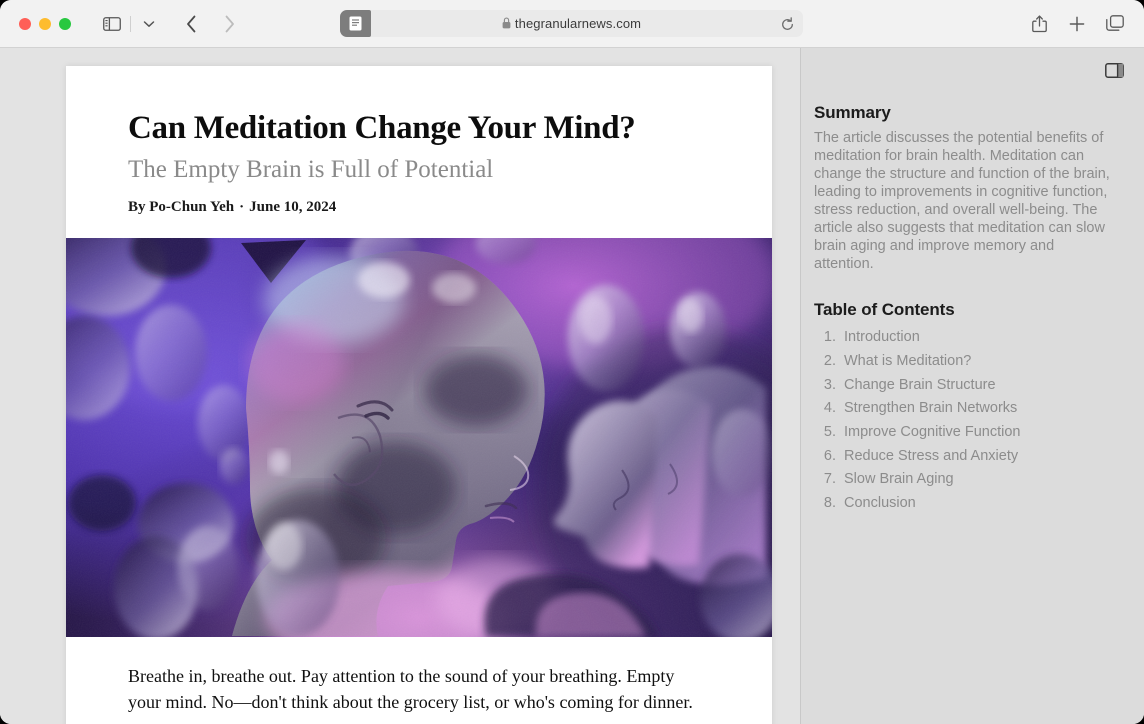 The height and width of the screenshot is (724, 1144). I want to click on toc-item: 6. Reduce Stress and Anxiety, so click(965, 456).